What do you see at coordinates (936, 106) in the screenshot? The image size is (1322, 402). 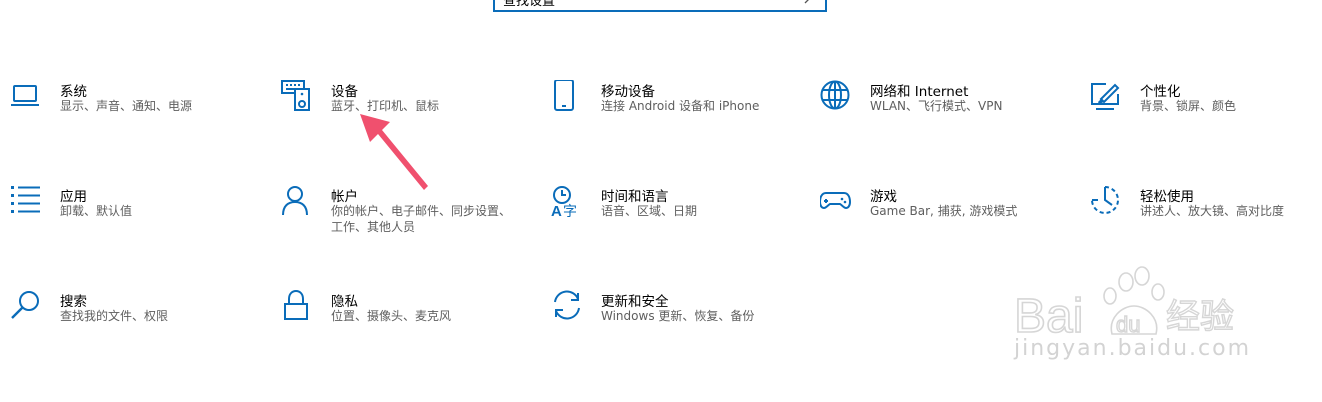 I see `tile-desc: WLAN、飞行模式、VPN` at bounding box center [936, 106].